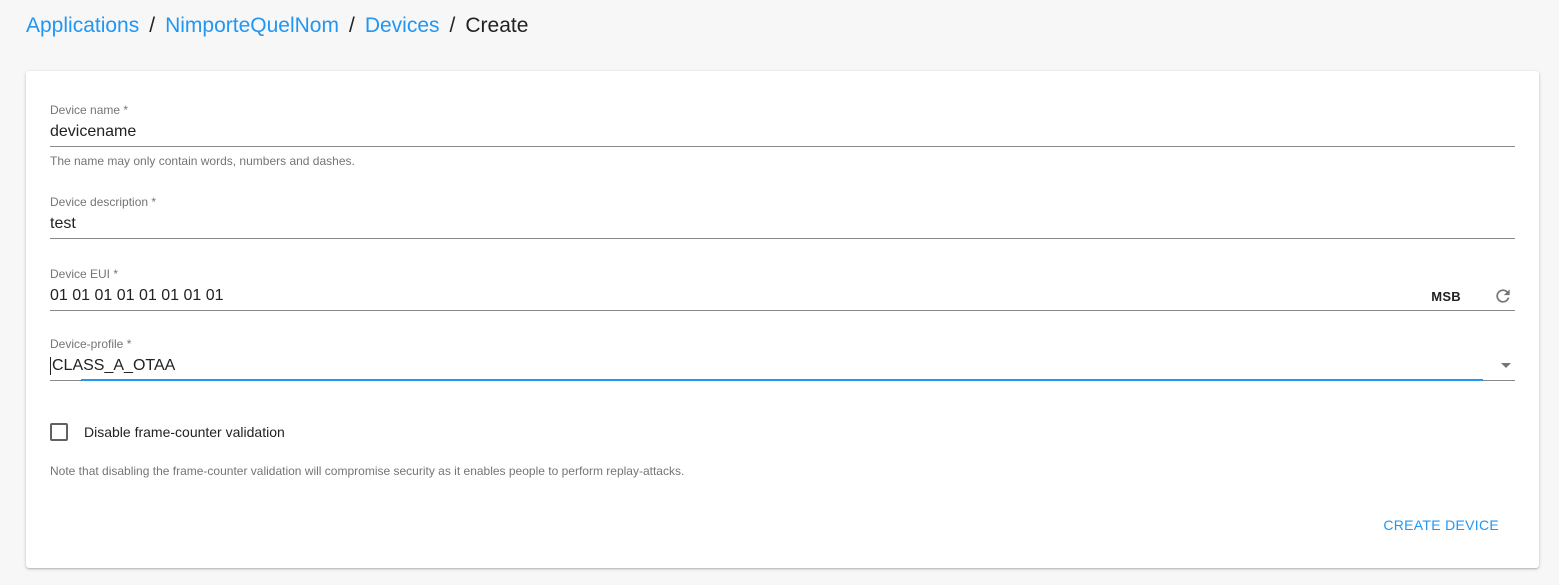 Image resolution: width=1559 pixels, height=585 pixels. Describe the element at coordinates (252, 26) in the screenshot. I see `breadcrumb-application-link: NimporteQuelNom` at that location.